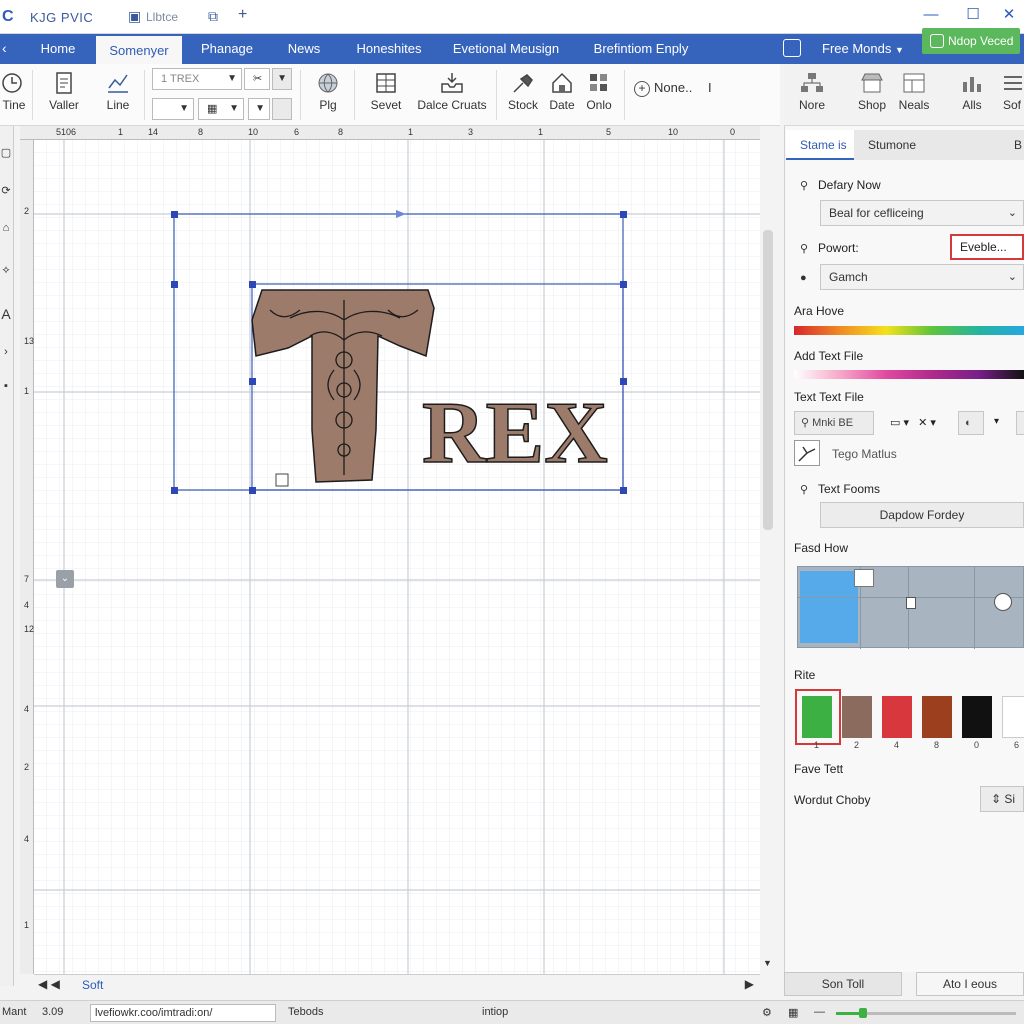 The width and height of the screenshot is (1024, 1024). Describe the element at coordinates (598, 82) in the screenshot. I see `grid-icon` at that location.